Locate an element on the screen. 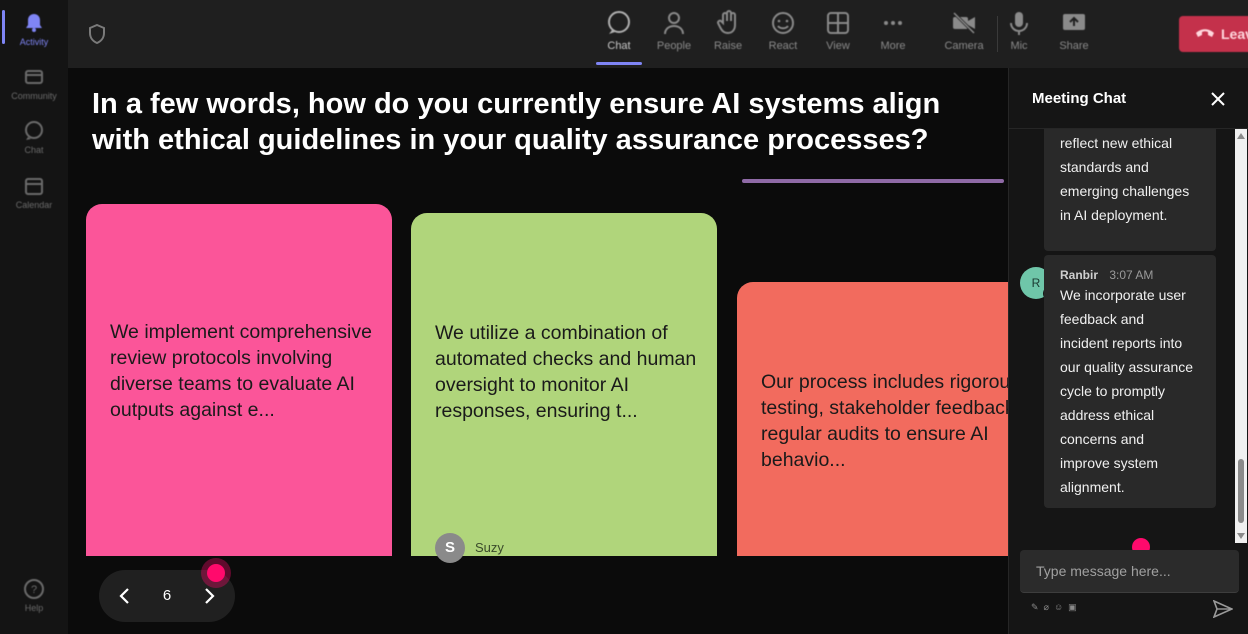  message-line: feedback and is located at coordinates (1102, 319).